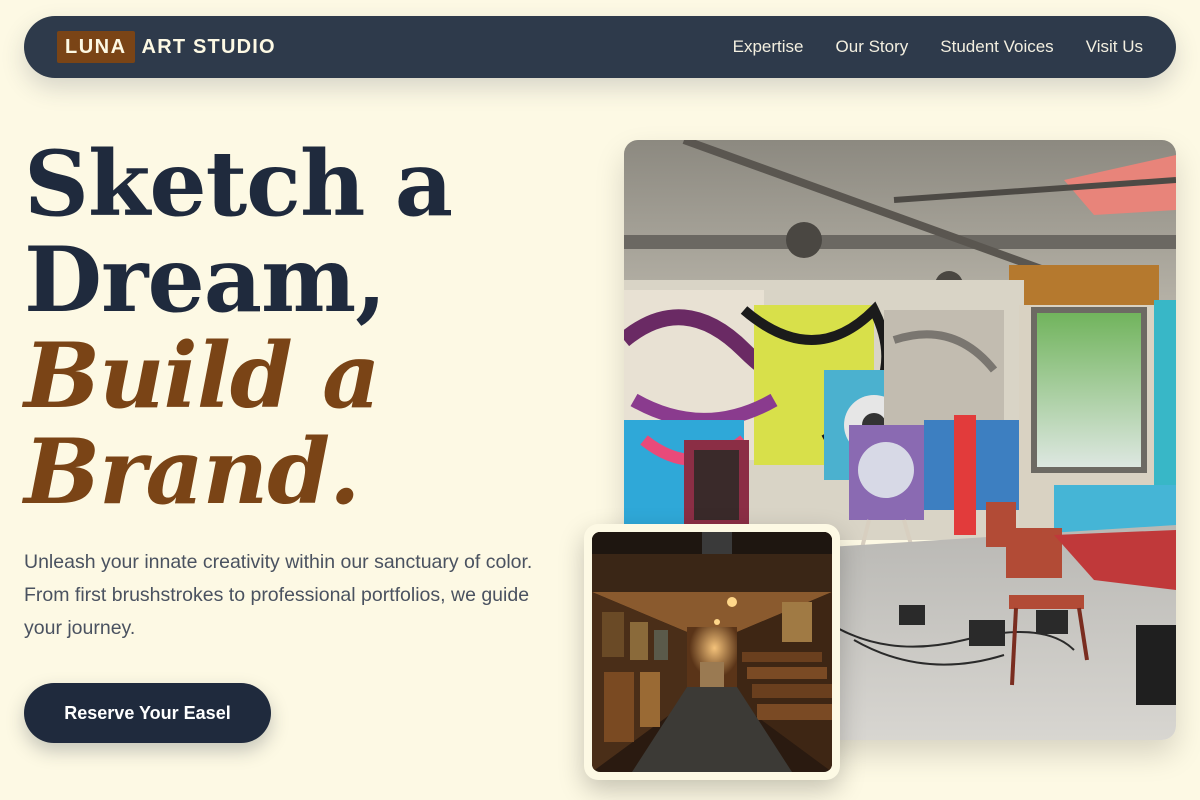 This screenshot has height=800, width=1200. What do you see at coordinates (192, 472) in the screenshot?
I see `headline-line-4: Brand.` at bounding box center [192, 472].